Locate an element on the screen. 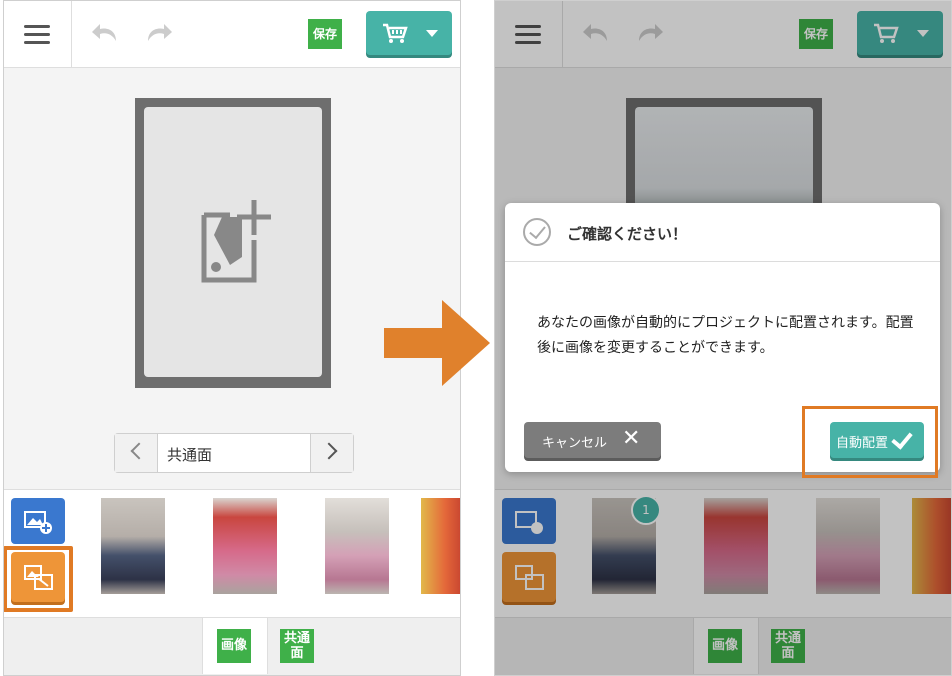 This screenshot has height=676, width=952. check-circle-icon is located at coordinates (537, 232).